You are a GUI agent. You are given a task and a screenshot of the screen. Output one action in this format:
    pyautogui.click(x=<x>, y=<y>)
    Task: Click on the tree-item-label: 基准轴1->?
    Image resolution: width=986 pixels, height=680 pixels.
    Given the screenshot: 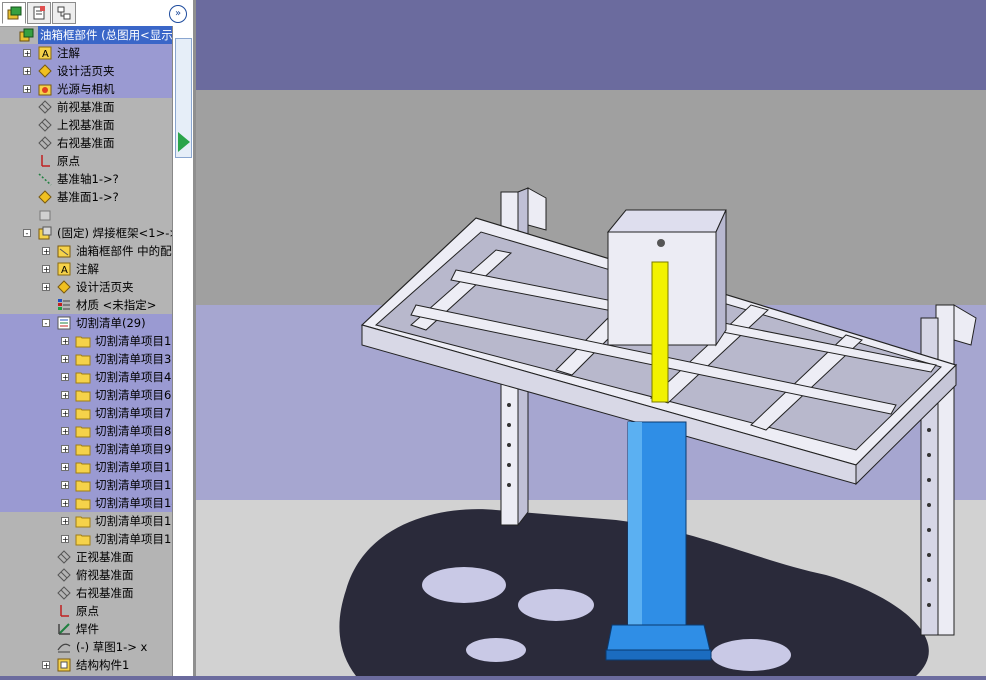 What is the action you would take?
    pyautogui.click(x=88, y=179)
    